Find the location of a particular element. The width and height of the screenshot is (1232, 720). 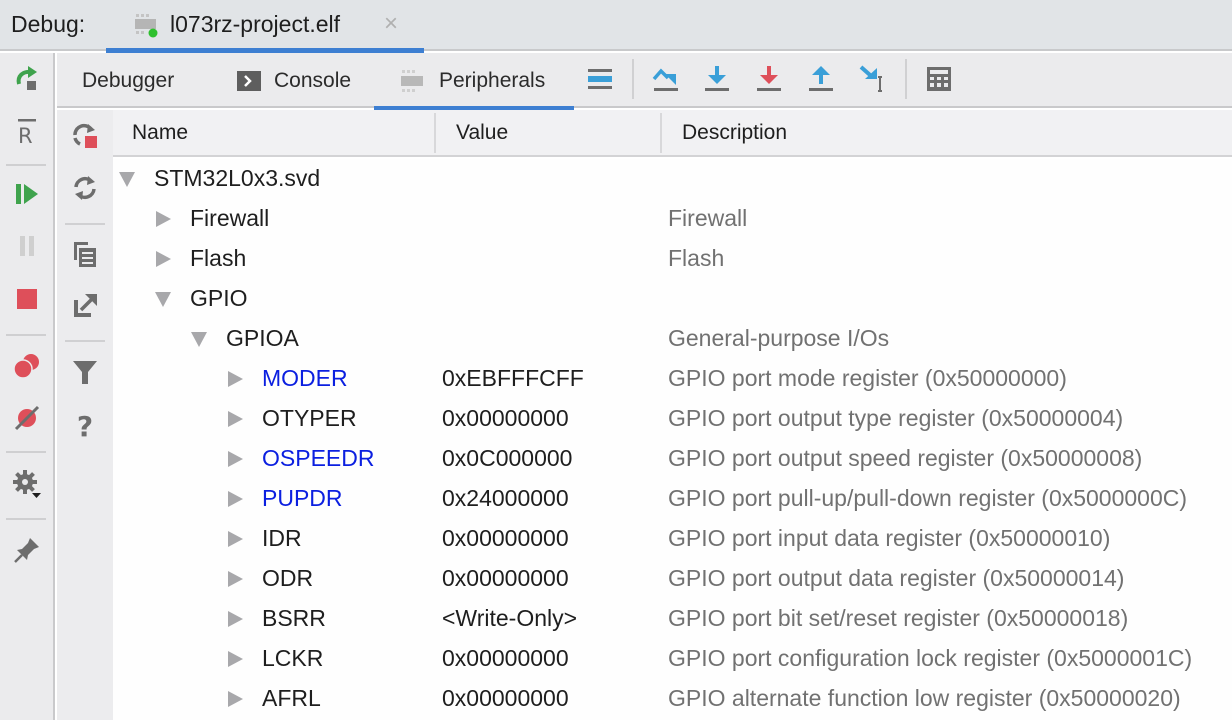

restore-layout-button: R is located at coordinates (27, 134).